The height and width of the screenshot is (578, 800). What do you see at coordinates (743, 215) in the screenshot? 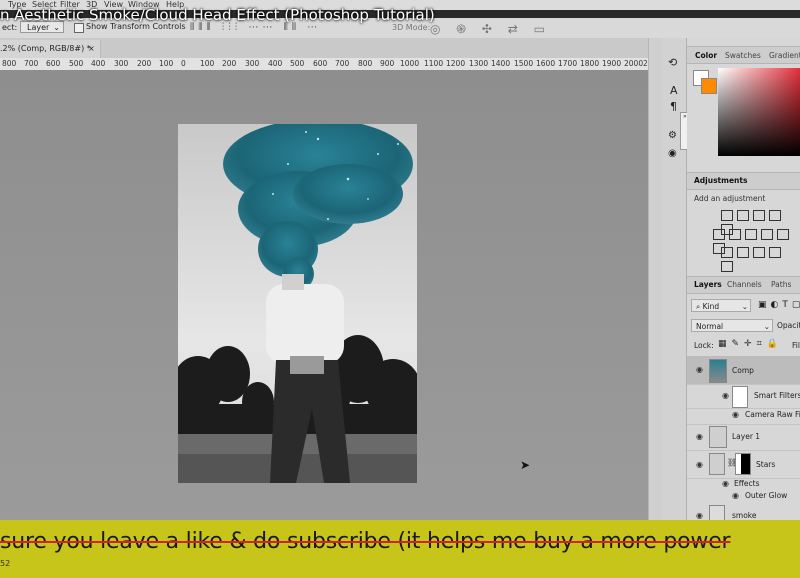
I see `levels-icon` at bounding box center [743, 215].